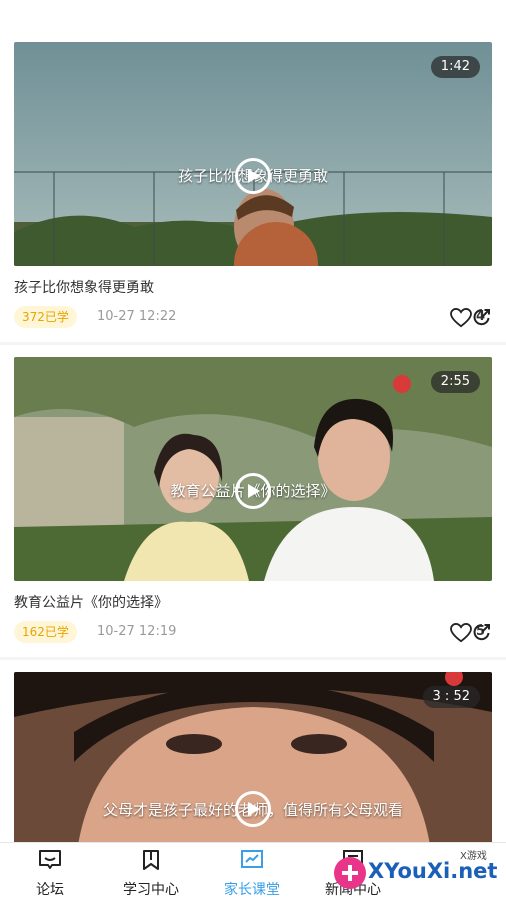  Describe the element at coordinates (50, 859) in the screenshot. I see `chat-bubble-icon` at that location.